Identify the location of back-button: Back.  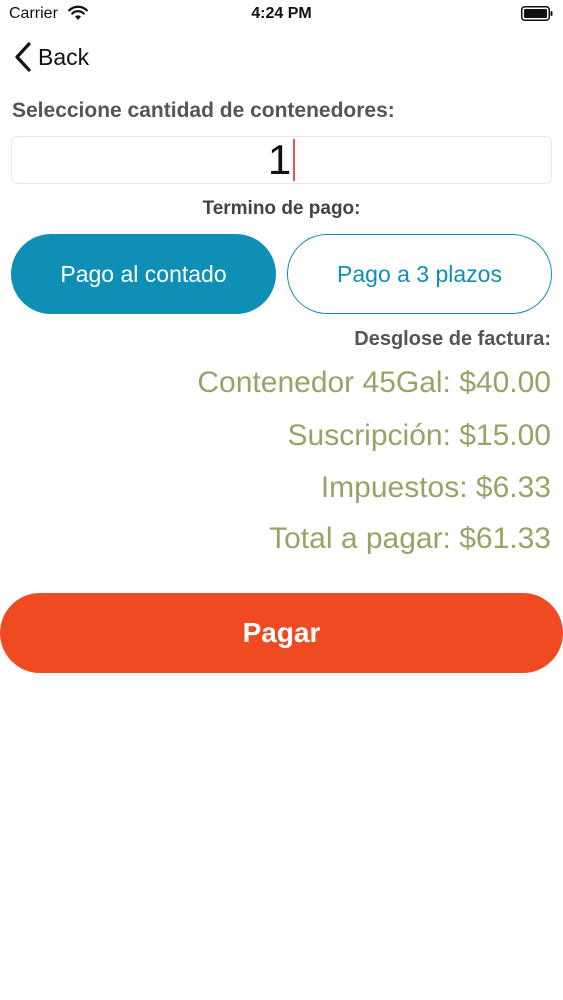
(51, 57).